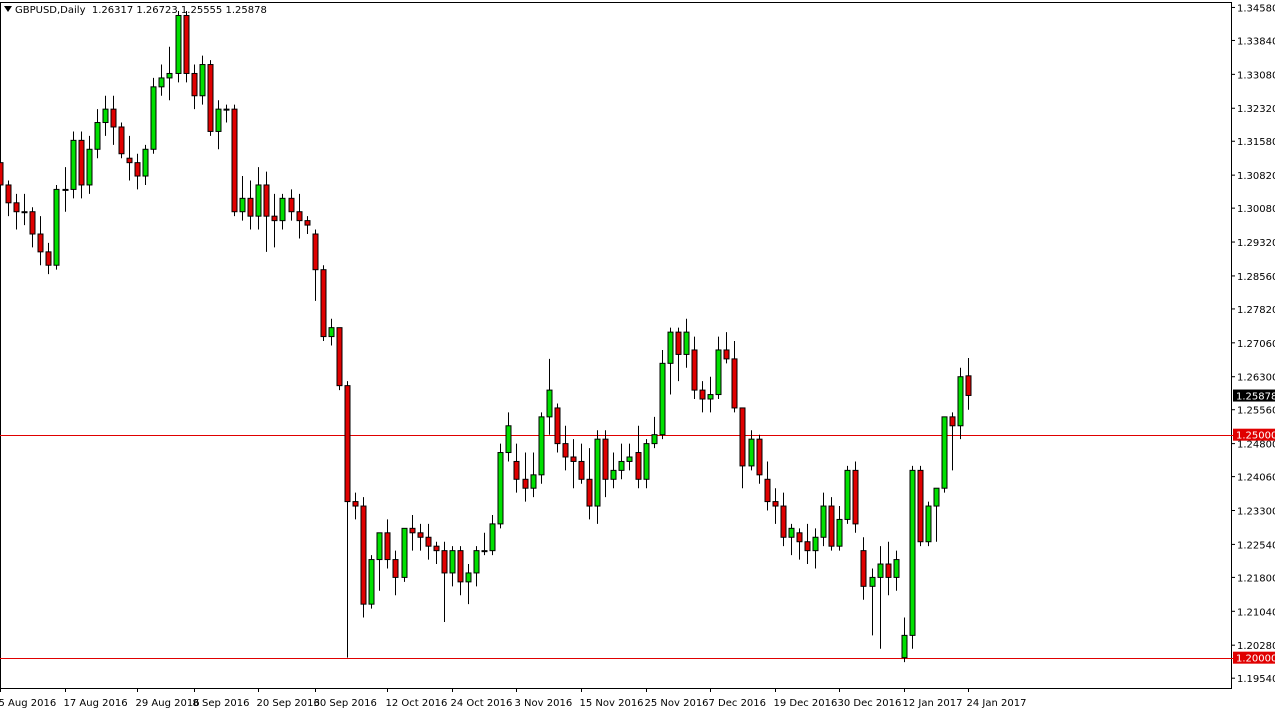  I want to click on x-tick-label: 30 Dec 2016, so click(870, 703).